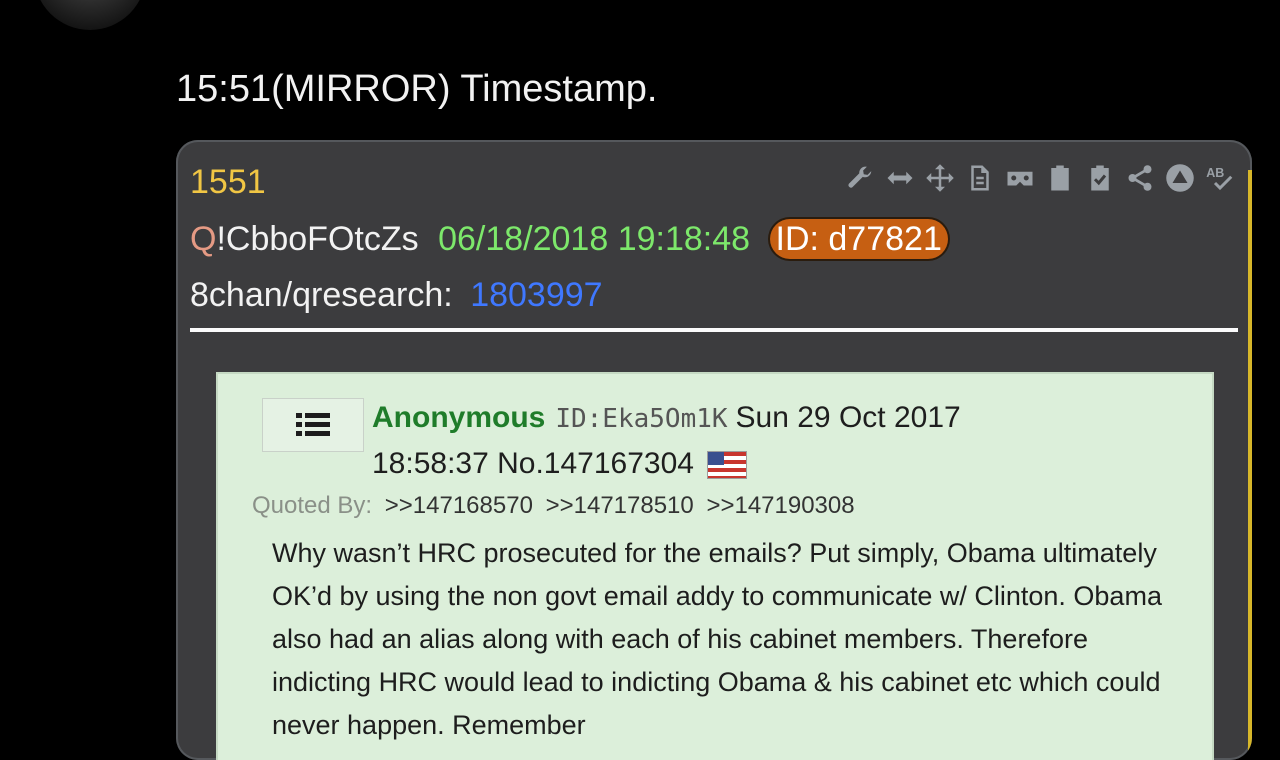 This screenshot has width=1280, height=760. Describe the element at coordinates (620, 505) in the screenshot. I see `quote-ref-link: >>147178510` at that location.